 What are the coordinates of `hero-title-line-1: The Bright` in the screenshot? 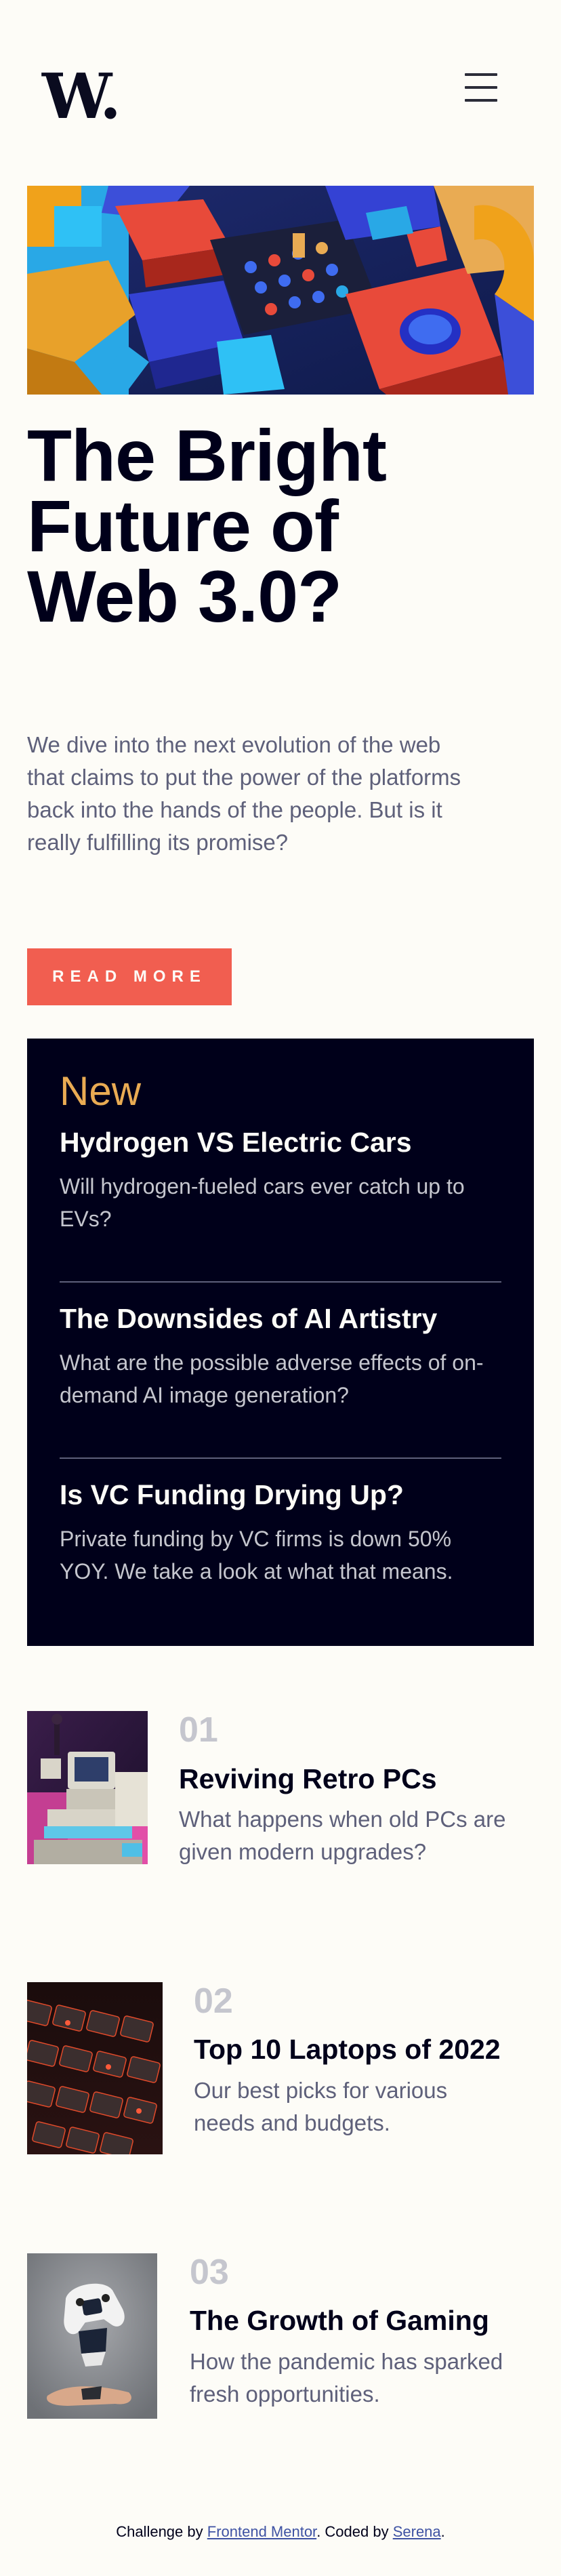 It's located at (207, 455).